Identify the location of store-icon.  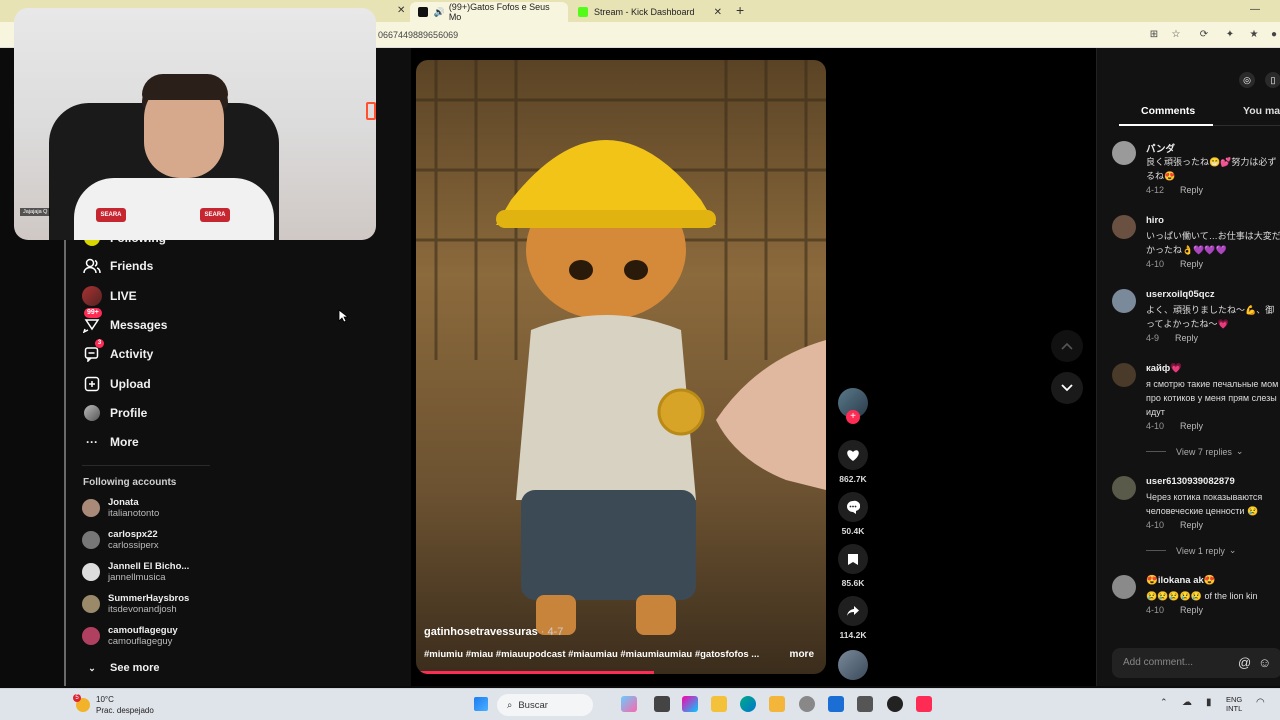
(777, 704).